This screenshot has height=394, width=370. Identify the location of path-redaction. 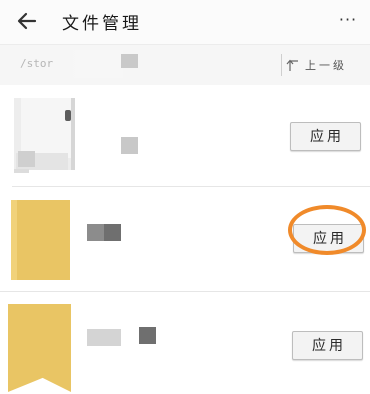
(93, 64).